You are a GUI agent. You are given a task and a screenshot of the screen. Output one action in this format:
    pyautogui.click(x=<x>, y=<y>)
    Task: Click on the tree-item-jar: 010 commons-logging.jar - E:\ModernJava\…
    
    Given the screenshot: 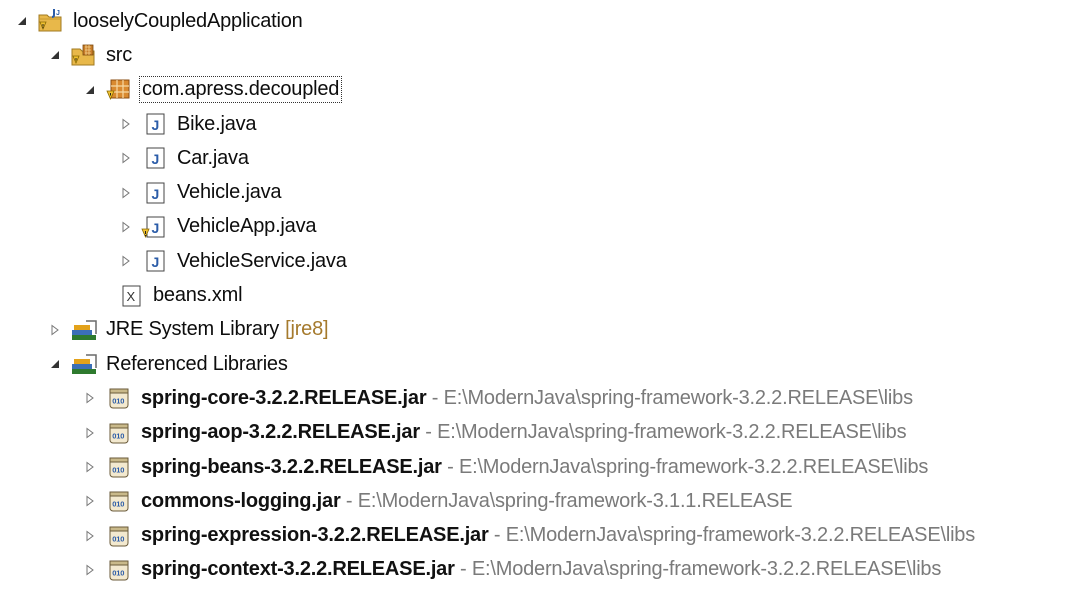 What is the action you would take?
    pyautogui.click(x=537, y=501)
    